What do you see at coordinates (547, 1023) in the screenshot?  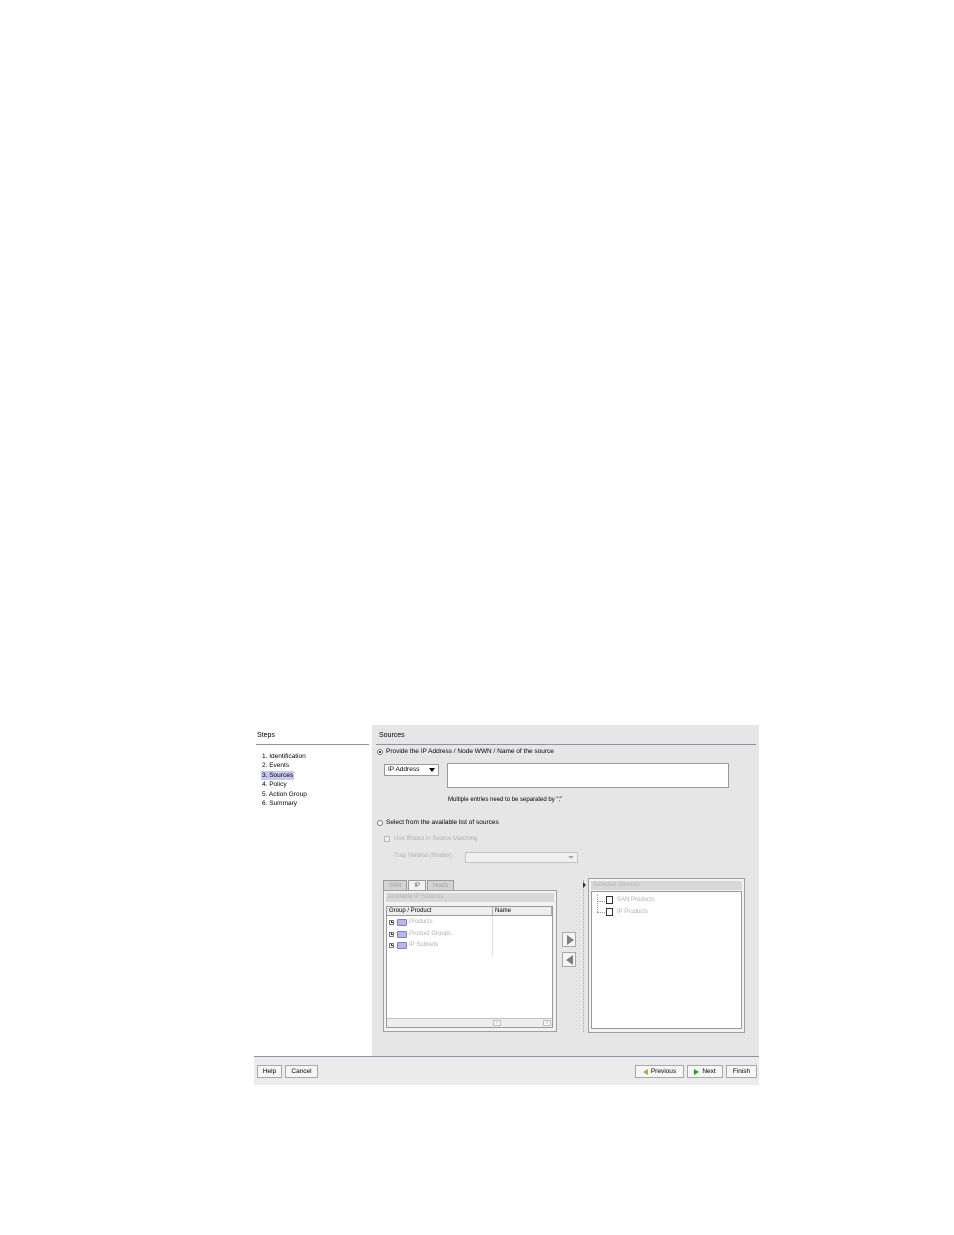 I see `scroll-right-button: ›` at bounding box center [547, 1023].